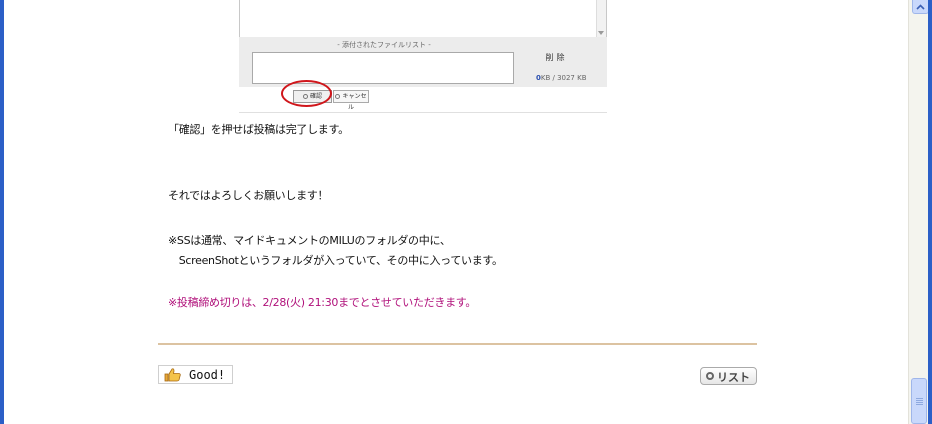  What do you see at coordinates (354, 102) in the screenshot?
I see `cancel-label: キャンセル` at bounding box center [354, 102].